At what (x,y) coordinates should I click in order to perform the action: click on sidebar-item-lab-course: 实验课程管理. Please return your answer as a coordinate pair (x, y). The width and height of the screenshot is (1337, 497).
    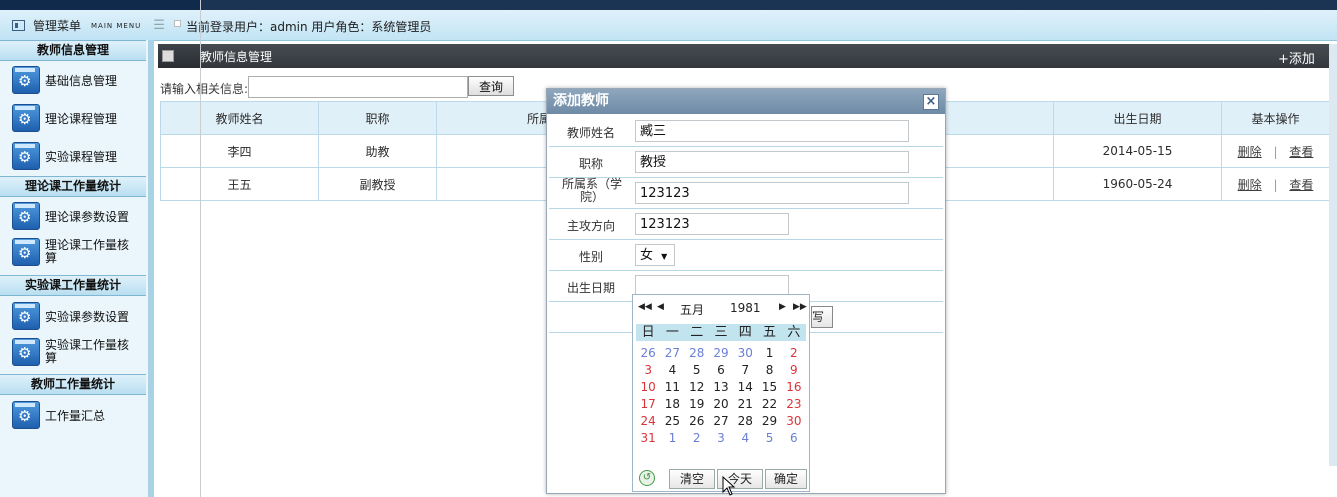
    Looking at the image, I should click on (78, 156).